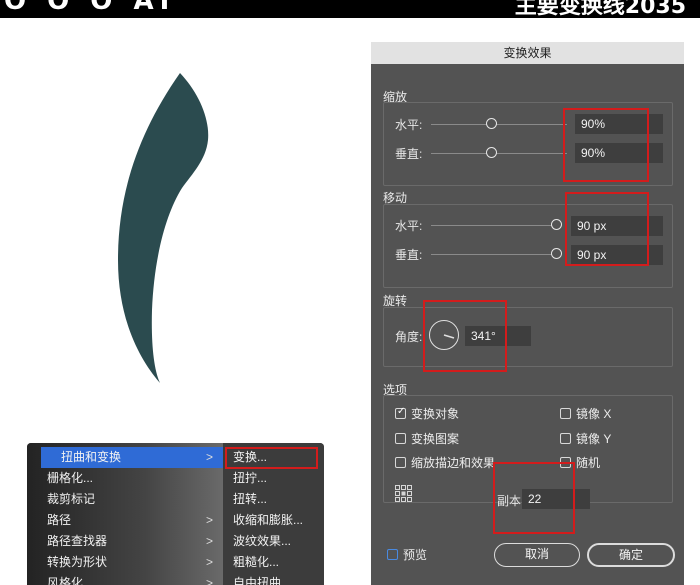 The image size is (700, 585). What do you see at coordinates (271, 458) in the screenshot?
I see `highlight-box-transform` at bounding box center [271, 458].